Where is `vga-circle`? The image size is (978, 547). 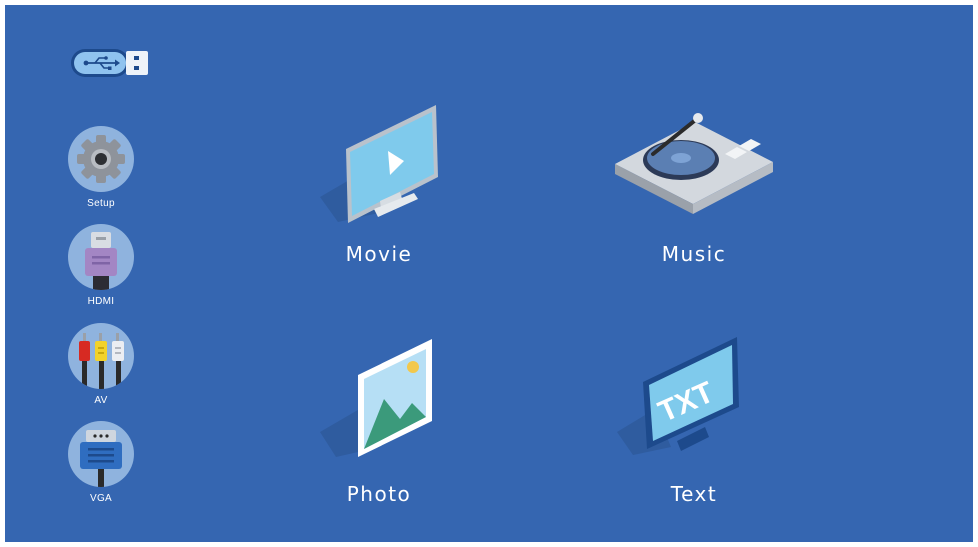
vga-circle is located at coordinates (101, 454).